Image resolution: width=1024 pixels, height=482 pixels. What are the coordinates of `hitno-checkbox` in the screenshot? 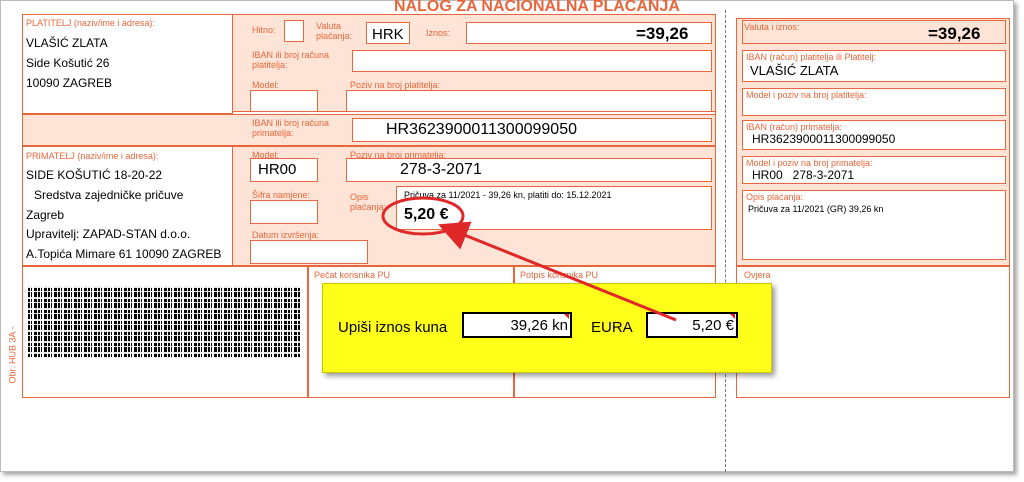 It's located at (294, 31).